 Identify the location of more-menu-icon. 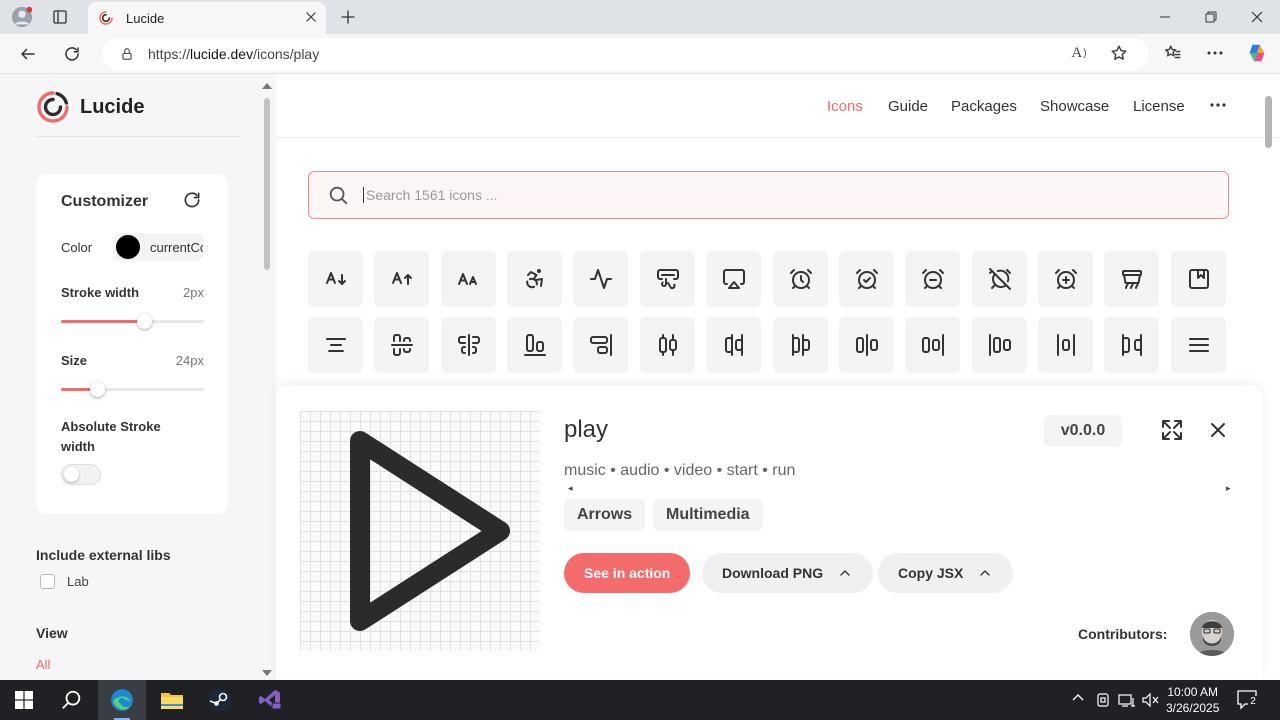
(1215, 53).